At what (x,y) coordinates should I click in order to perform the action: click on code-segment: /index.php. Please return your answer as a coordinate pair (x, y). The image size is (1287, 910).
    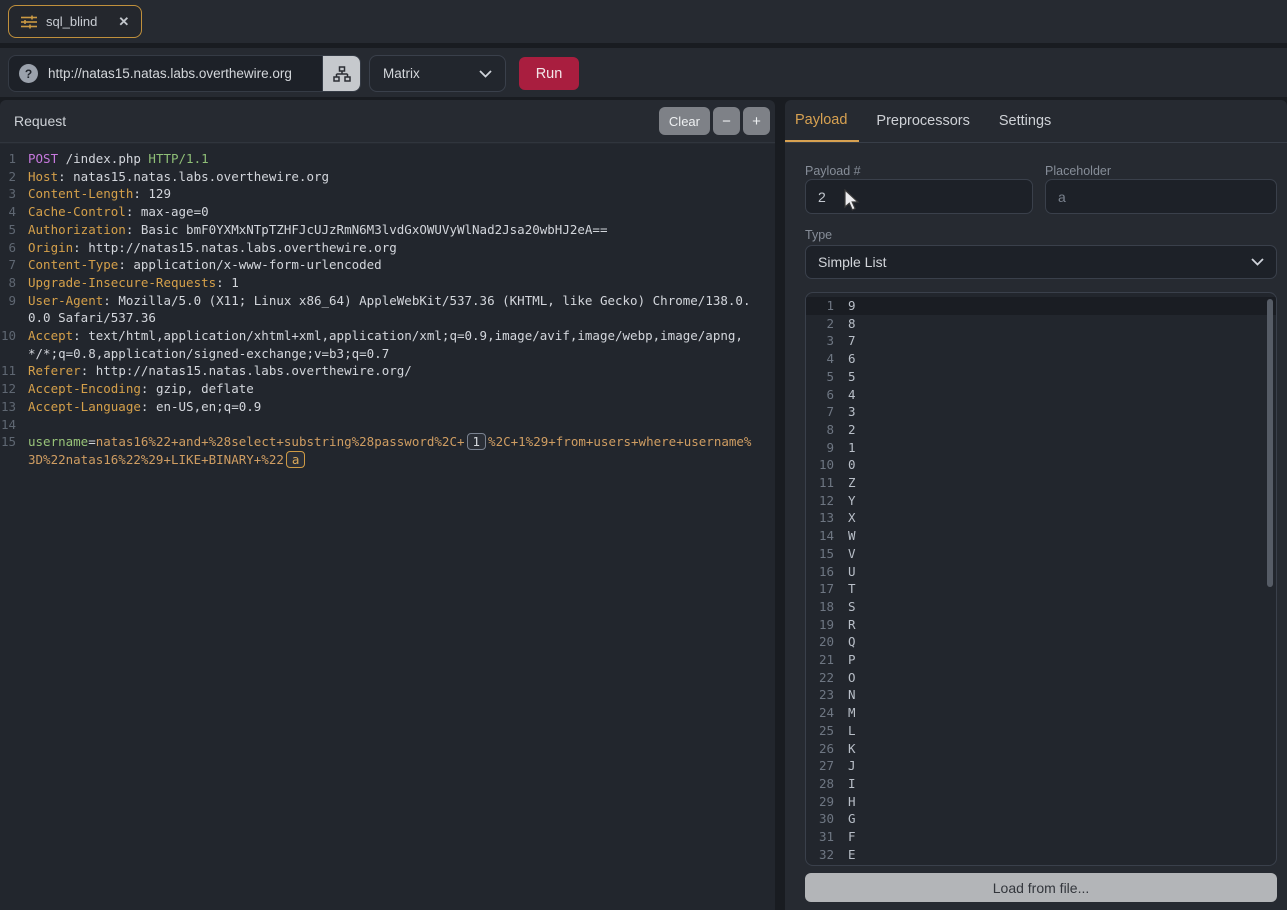
    Looking at the image, I should click on (103, 158).